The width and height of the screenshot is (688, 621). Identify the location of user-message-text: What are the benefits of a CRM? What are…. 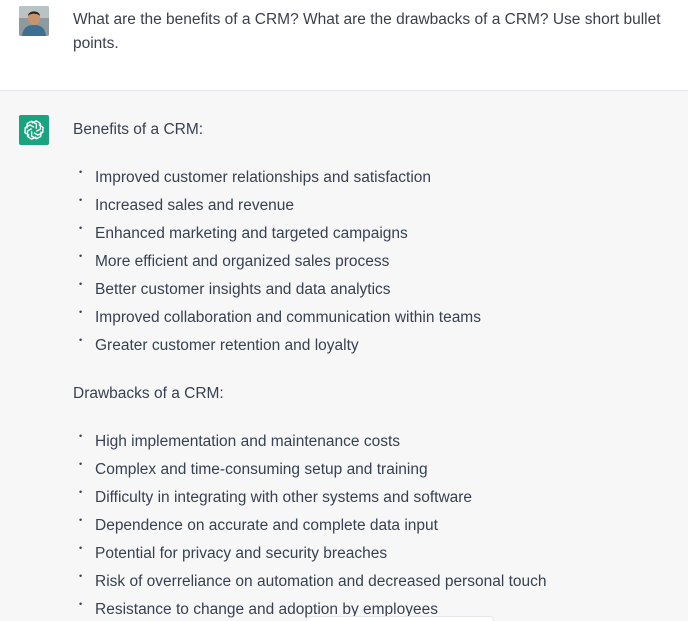
(367, 31).